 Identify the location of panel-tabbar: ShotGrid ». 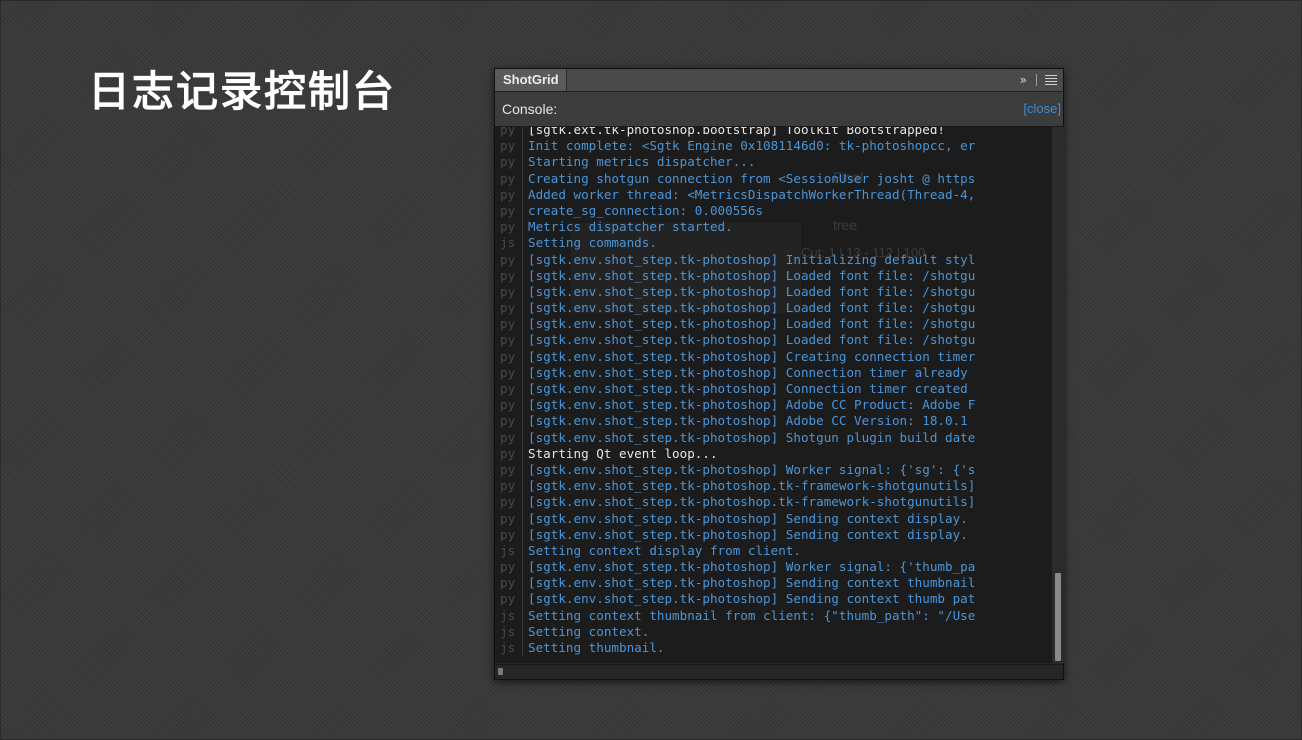
(779, 80).